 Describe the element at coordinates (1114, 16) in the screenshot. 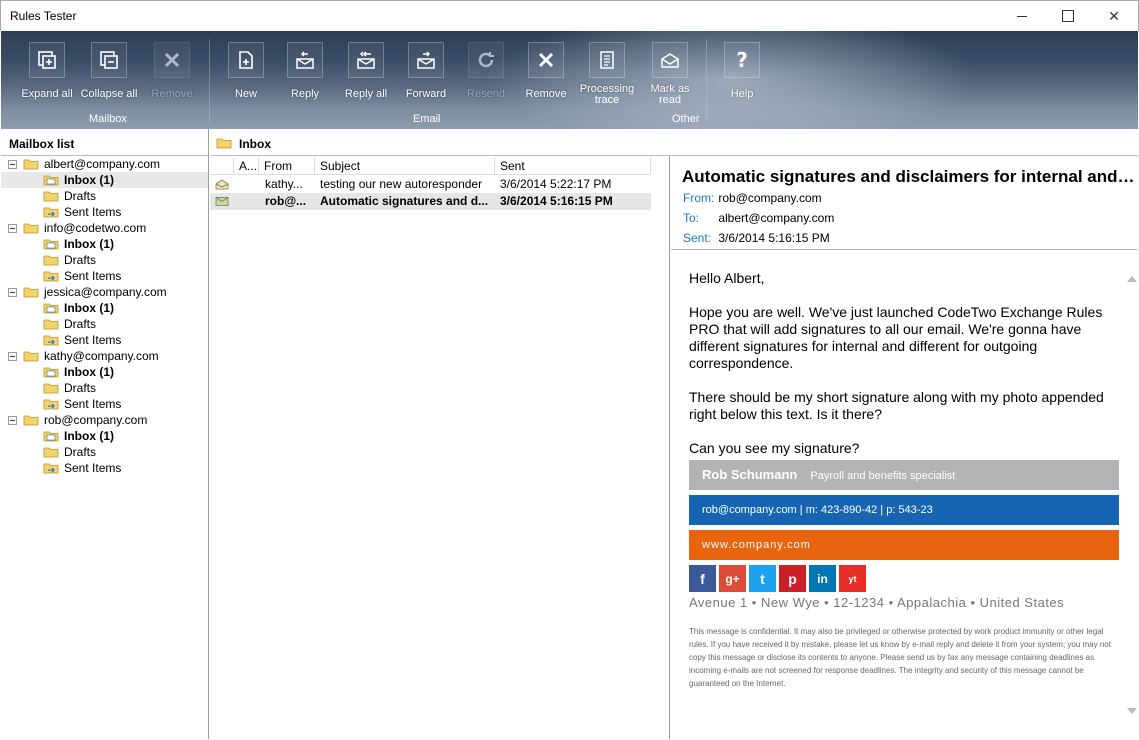

I see `close-button: ✕` at that location.